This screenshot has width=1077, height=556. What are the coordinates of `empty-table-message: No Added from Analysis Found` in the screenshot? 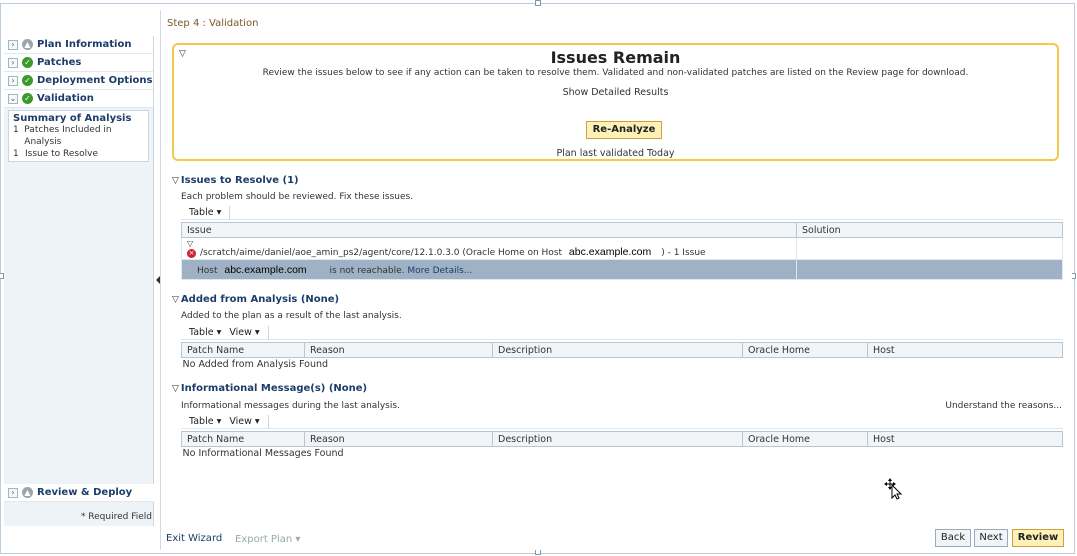 It's located at (255, 365).